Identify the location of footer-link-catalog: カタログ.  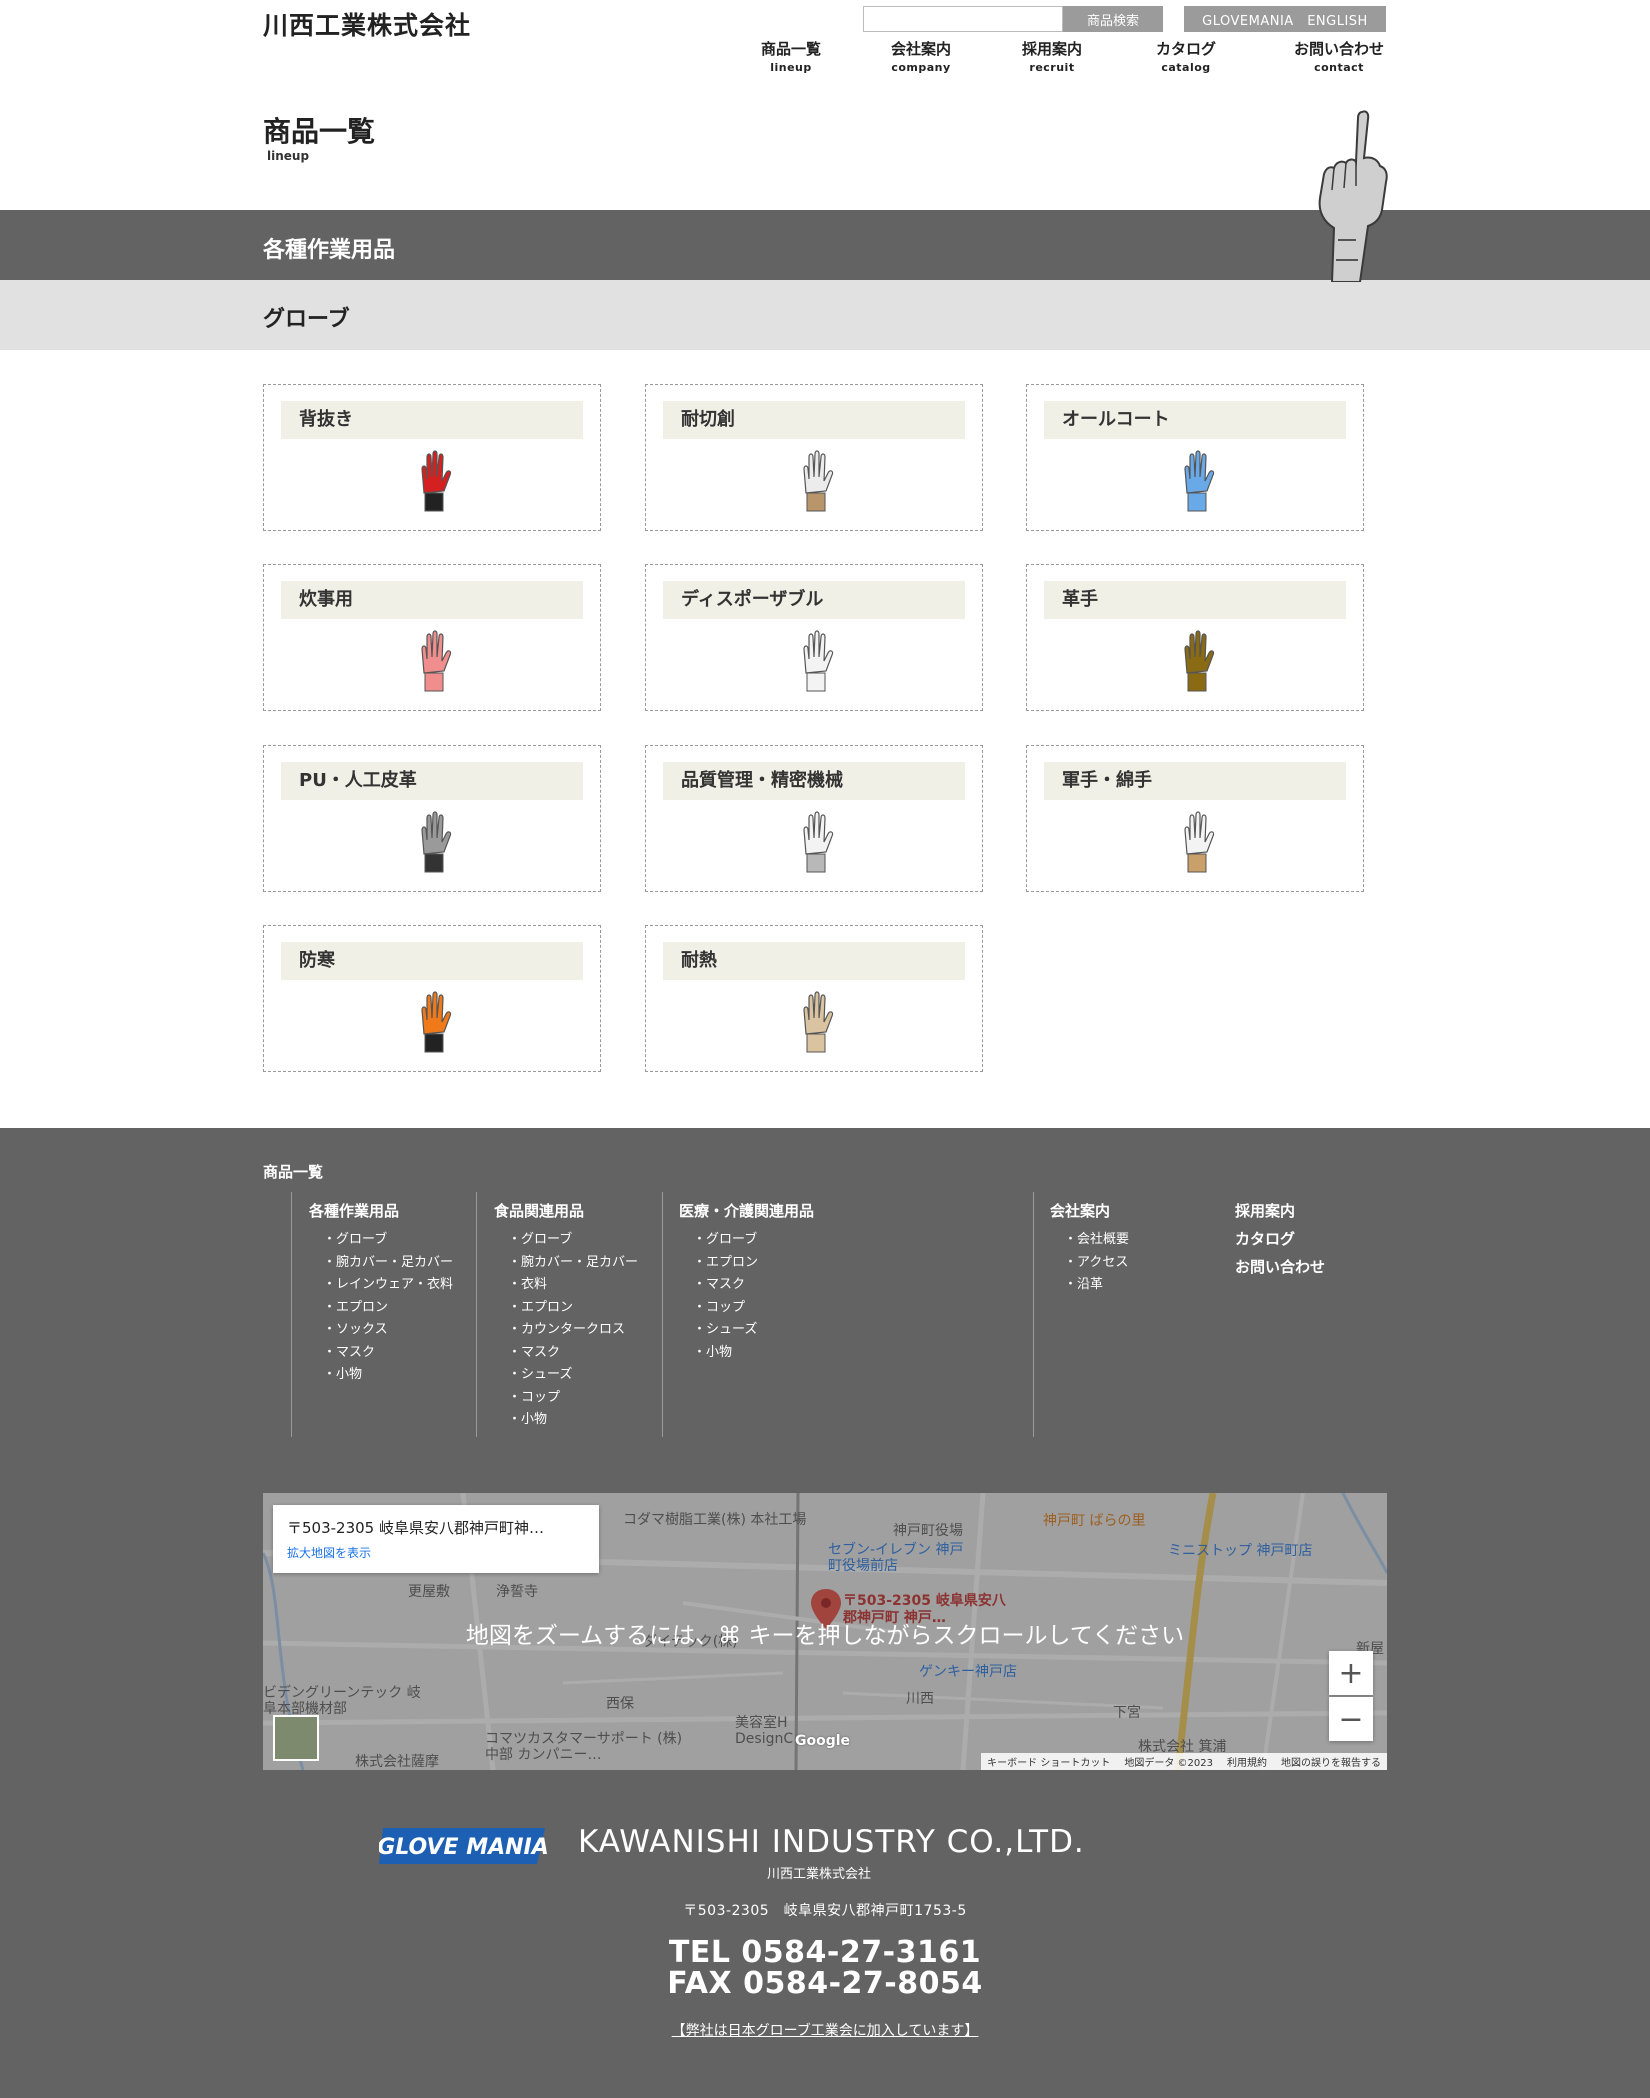
(1265, 1238).